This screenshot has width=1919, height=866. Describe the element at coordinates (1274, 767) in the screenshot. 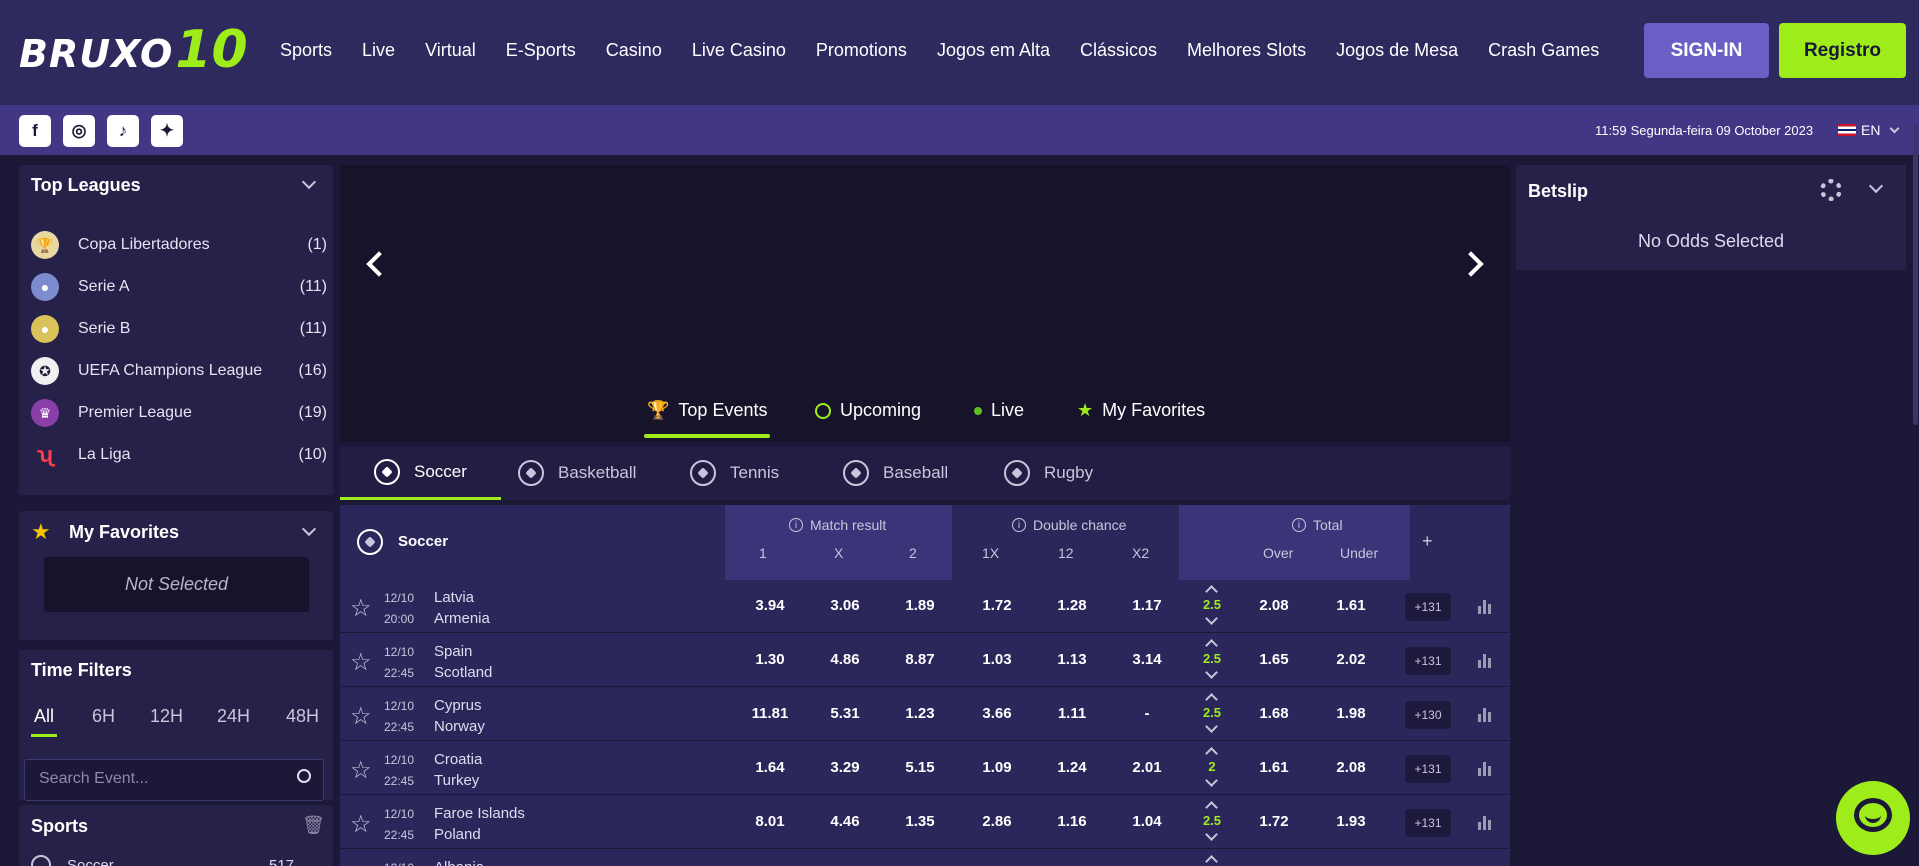

I see `over-odd-button: 1.61` at that location.